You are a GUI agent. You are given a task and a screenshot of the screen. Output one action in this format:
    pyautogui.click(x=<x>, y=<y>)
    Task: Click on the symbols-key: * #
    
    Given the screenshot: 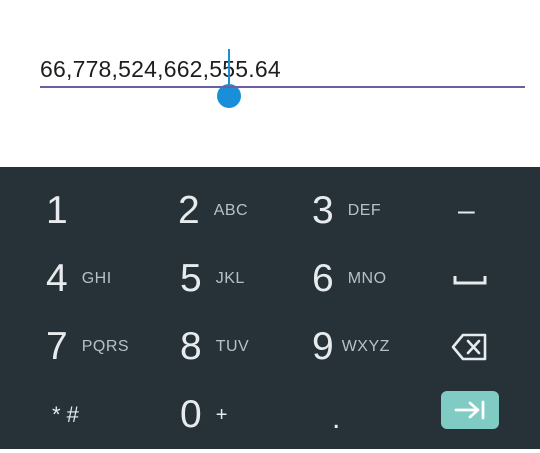 What is the action you would take?
    pyautogui.click(x=65, y=415)
    